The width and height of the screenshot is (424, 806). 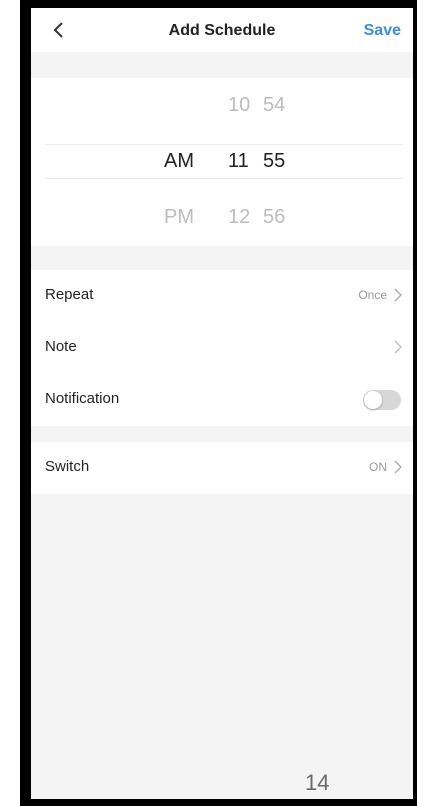 I want to click on repeat-row: Repeat Once, so click(x=222, y=296).